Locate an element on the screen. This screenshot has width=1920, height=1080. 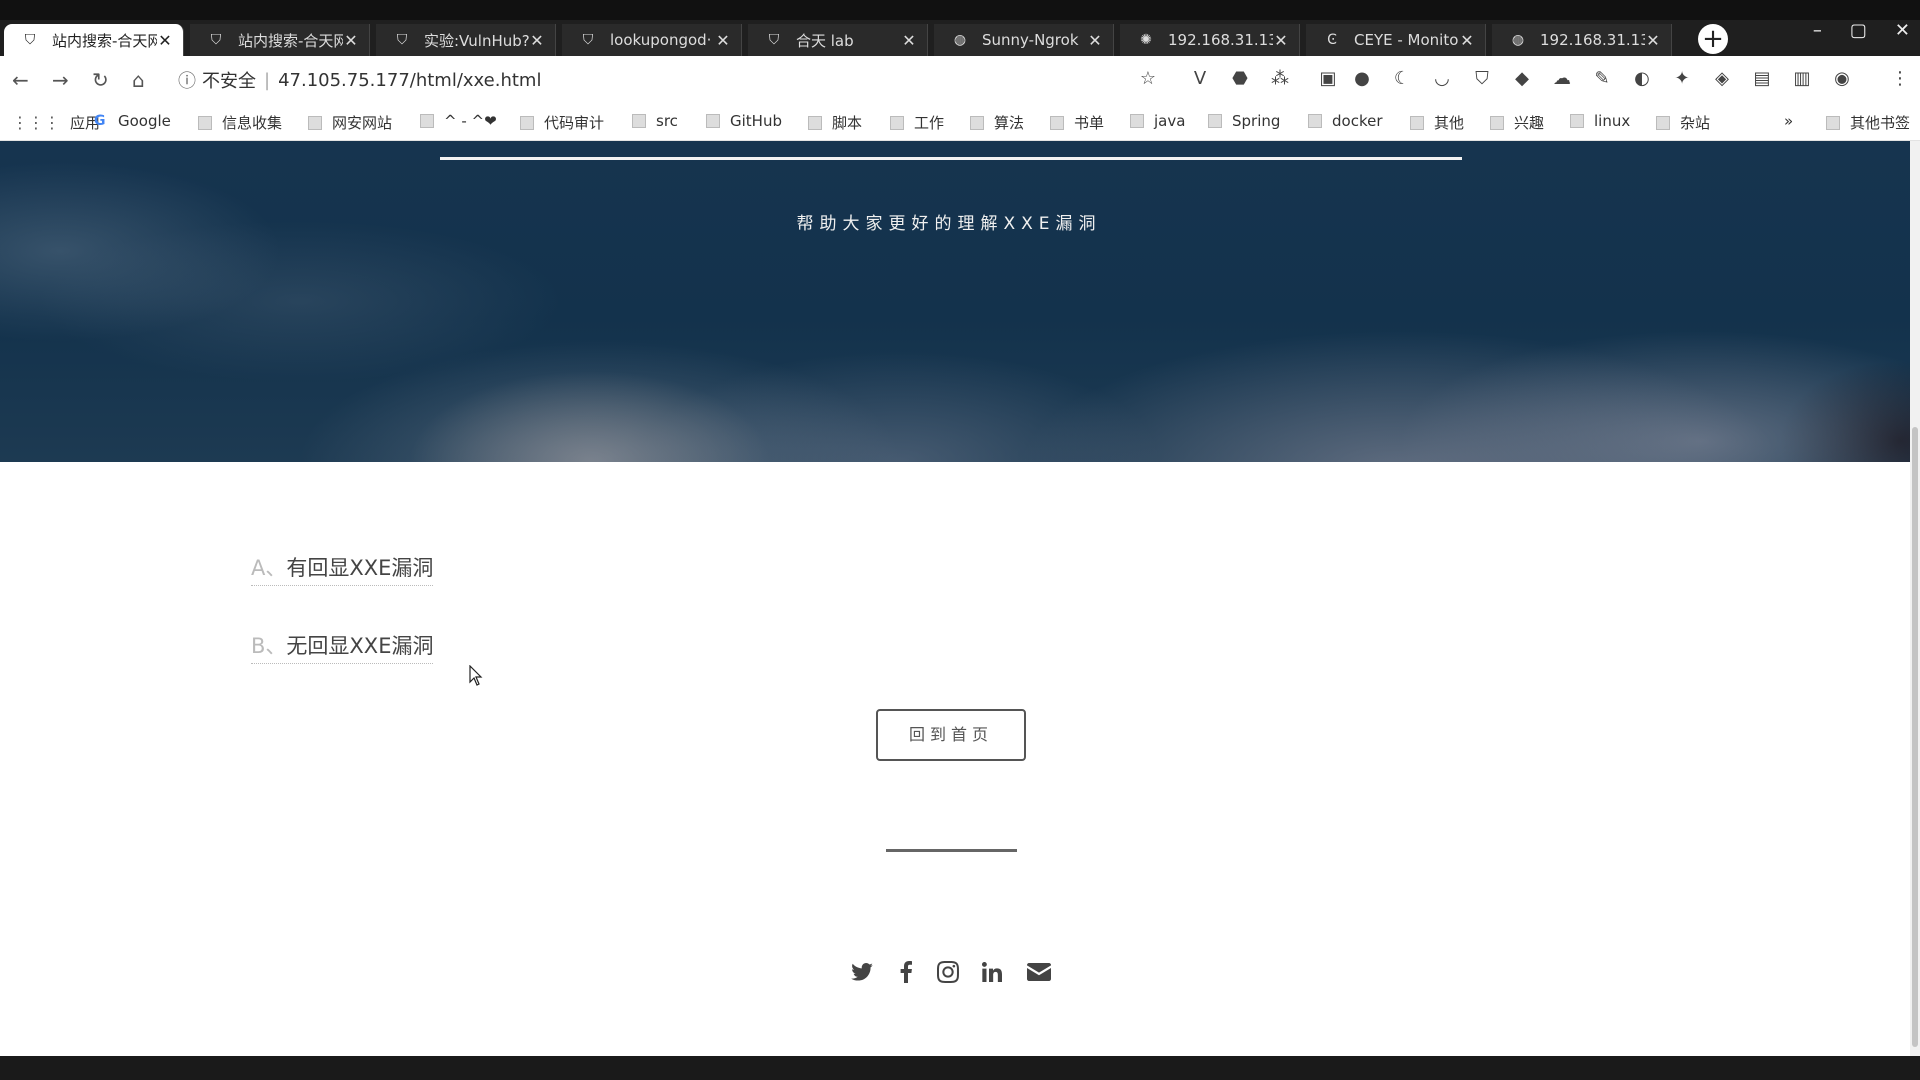
menu-icon: ⋮ is located at coordinates (1900, 80).